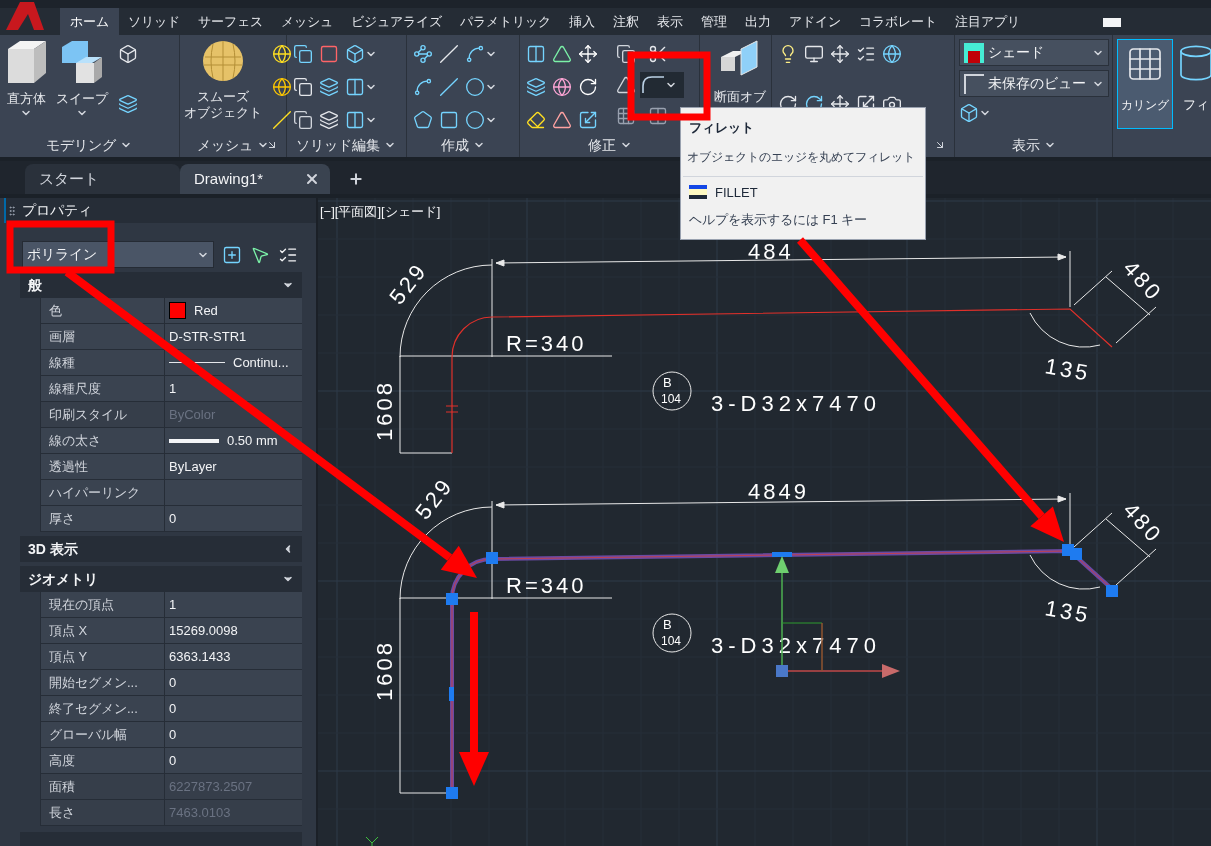 The width and height of the screenshot is (1211, 846). I want to click on ribbon-button: フィ, so click(1196, 77).